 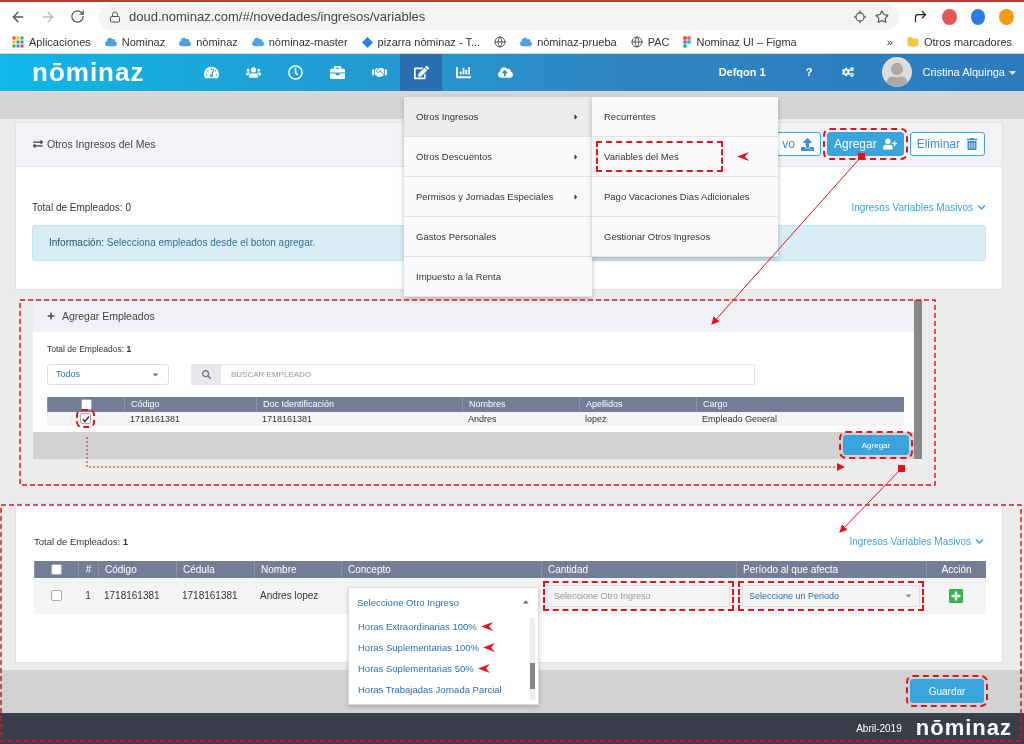 What do you see at coordinates (959, 42) in the screenshot?
I see `bookmark-folder: Otros marcadores` at bounding box center [959, 42].